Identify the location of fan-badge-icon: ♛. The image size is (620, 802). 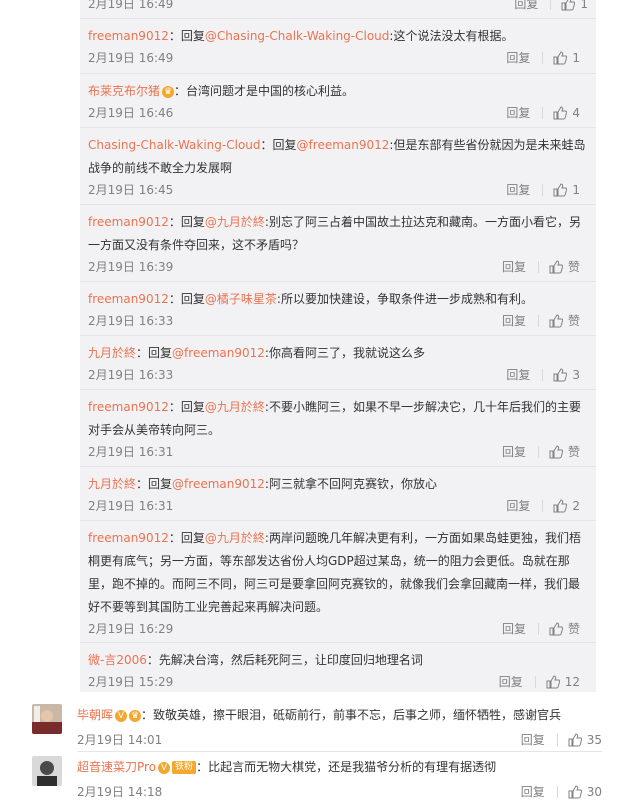
(168, 91).